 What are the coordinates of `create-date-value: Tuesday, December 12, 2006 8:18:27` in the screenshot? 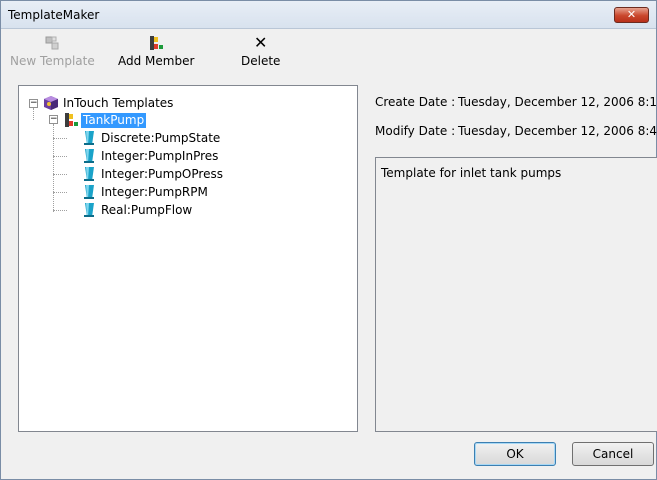 It's located at (557, 102).